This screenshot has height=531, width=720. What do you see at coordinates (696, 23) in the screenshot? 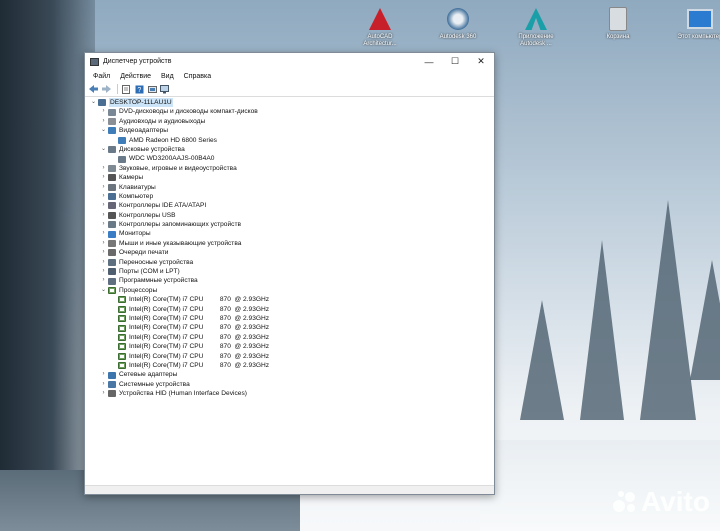
I see `desktop-icon: Этот компьютер` at bounding box center [696, 23].